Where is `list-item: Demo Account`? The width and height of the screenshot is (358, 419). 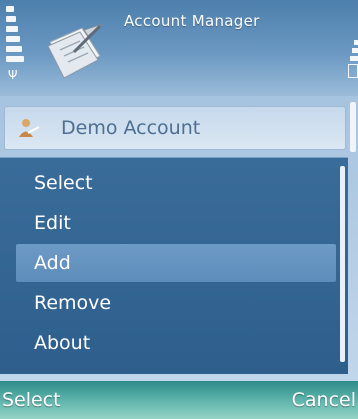 list-item: Demo Account is located at coordinates (175, 128).